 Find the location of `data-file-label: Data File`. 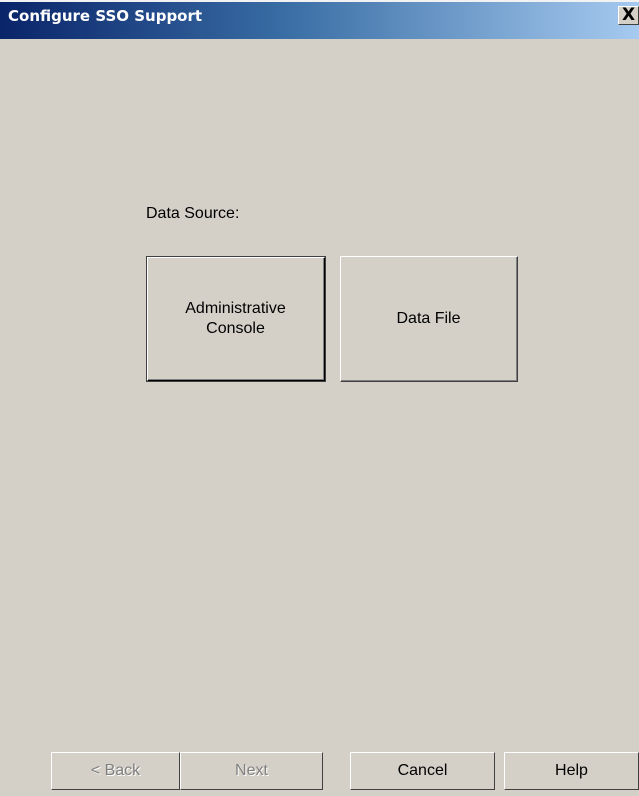

data-file-label: Data File is located at coordinates (428, 318).